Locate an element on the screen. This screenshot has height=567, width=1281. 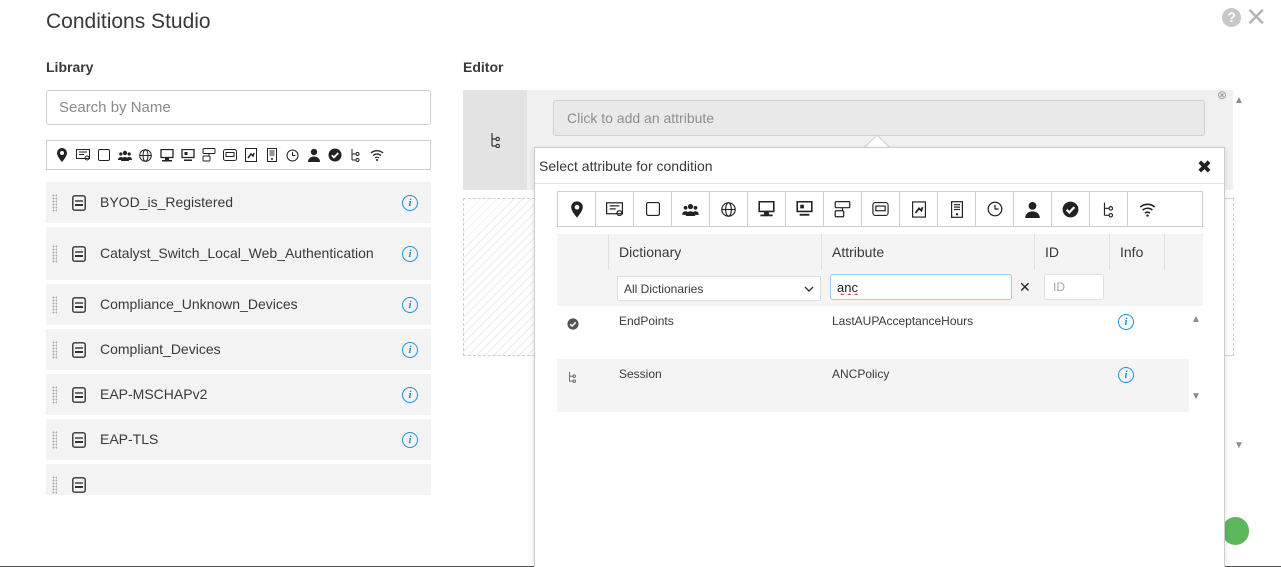
column-dictionary: Dictionary is located at coordinates (715, 252).